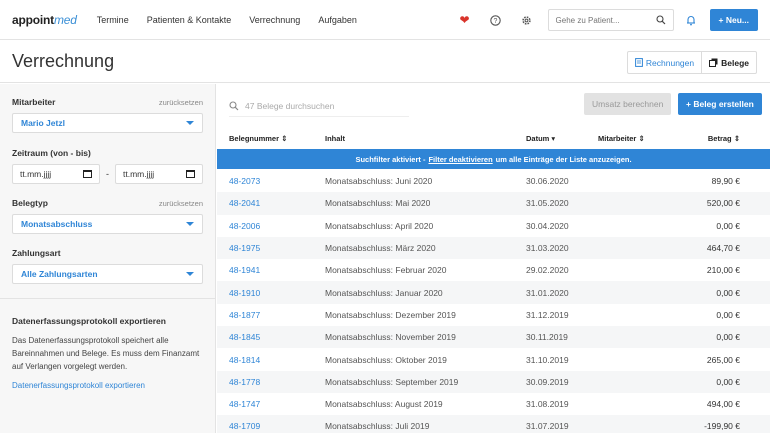 The height and width of the screenshot is (433, 770). Describe the element at coordinates (244, 293) in the screenshot. I see `belegnummer-link: 48-1910` at that location.